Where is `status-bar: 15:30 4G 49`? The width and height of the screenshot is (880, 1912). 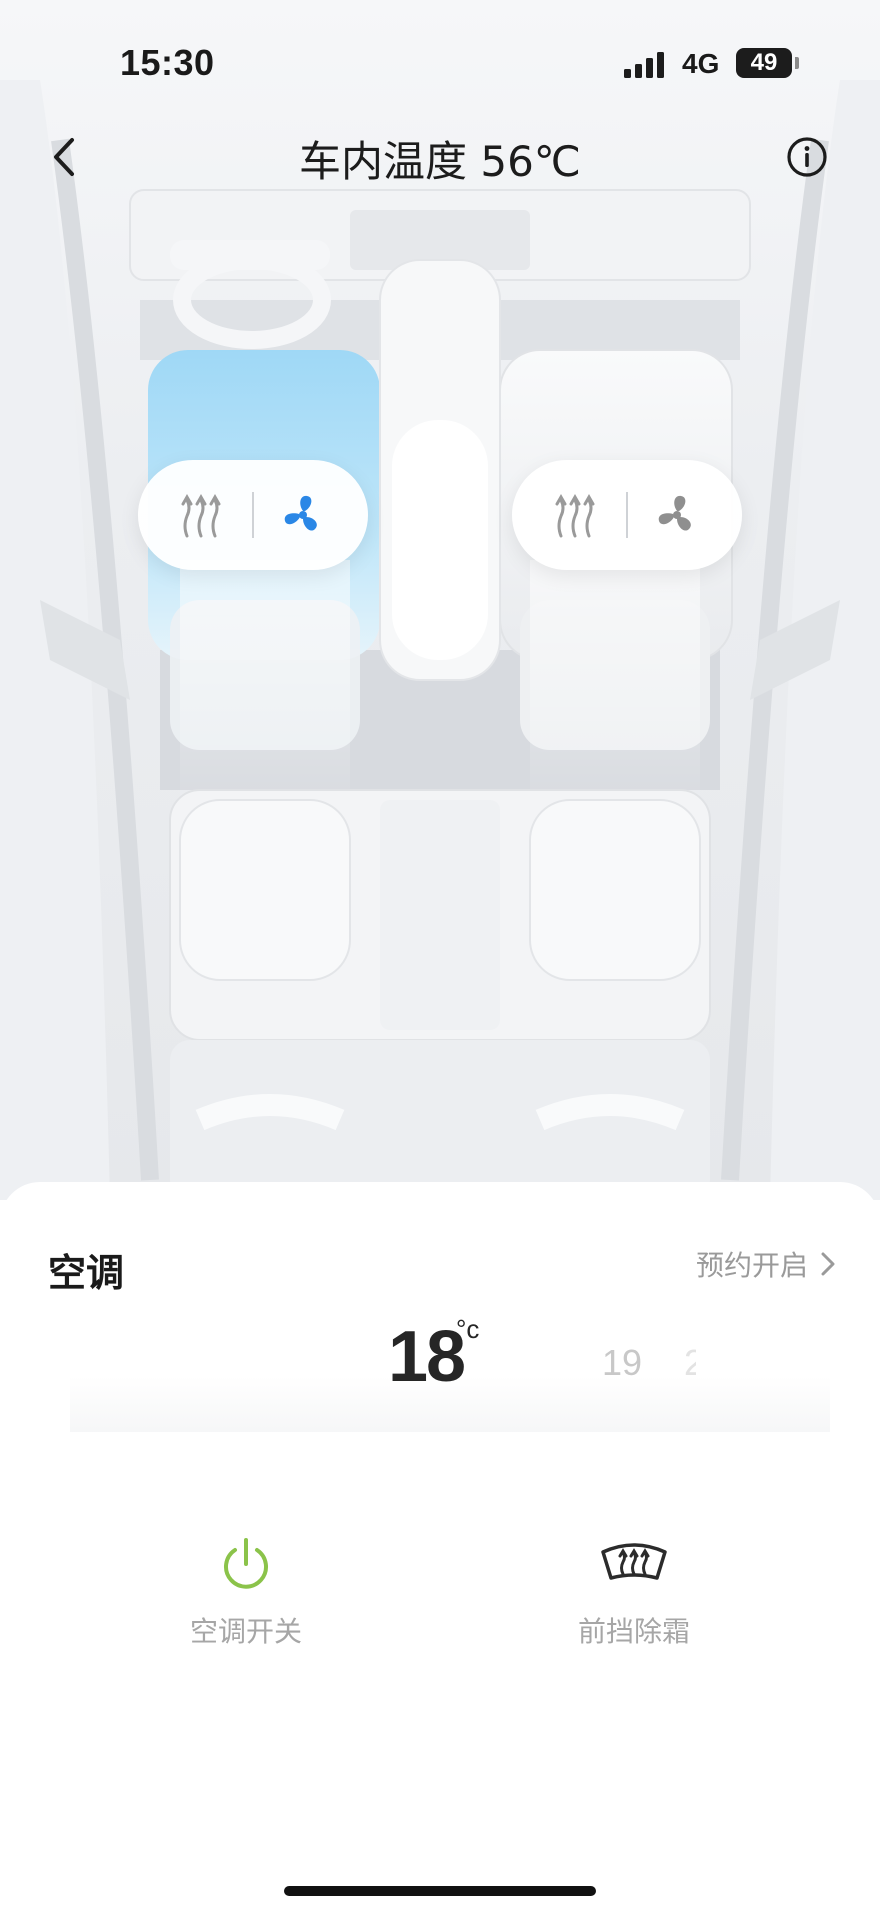
status-bar: 15:30 4G 49 is located at coordinates (440, 60).